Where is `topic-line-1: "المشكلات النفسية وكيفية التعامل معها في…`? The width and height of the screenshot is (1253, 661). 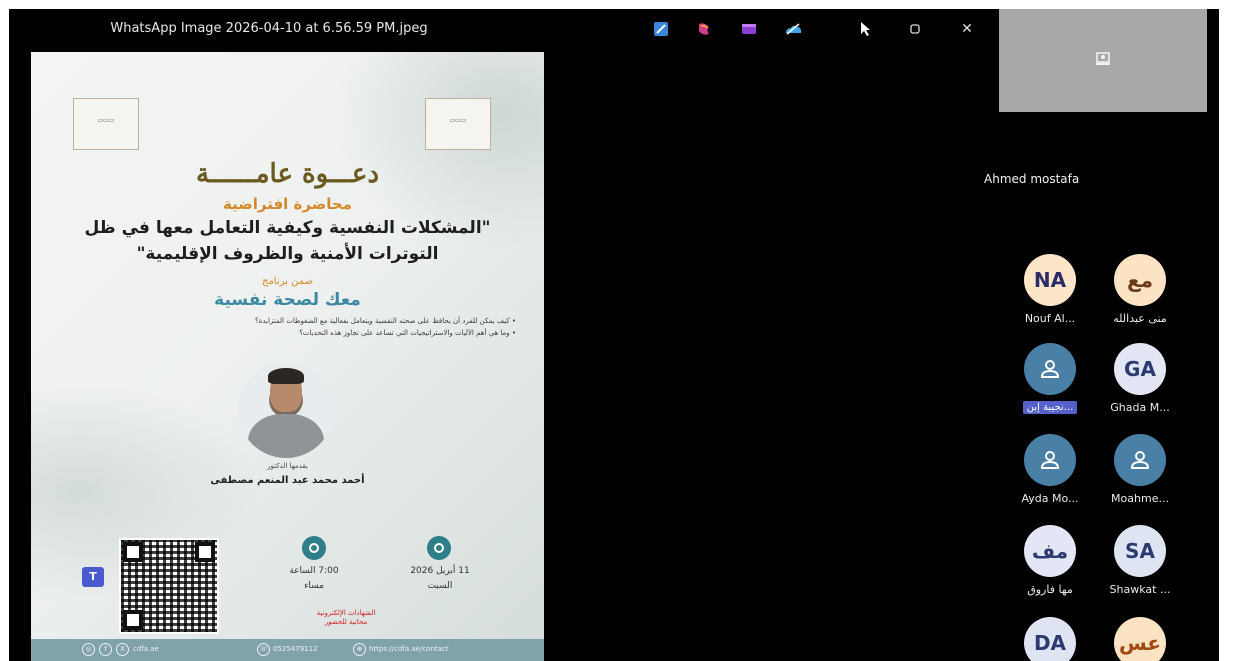 topic-line-1: "المشكلات النفسية وكيفية التعامل معها في… is located at coordinates (287, 228).